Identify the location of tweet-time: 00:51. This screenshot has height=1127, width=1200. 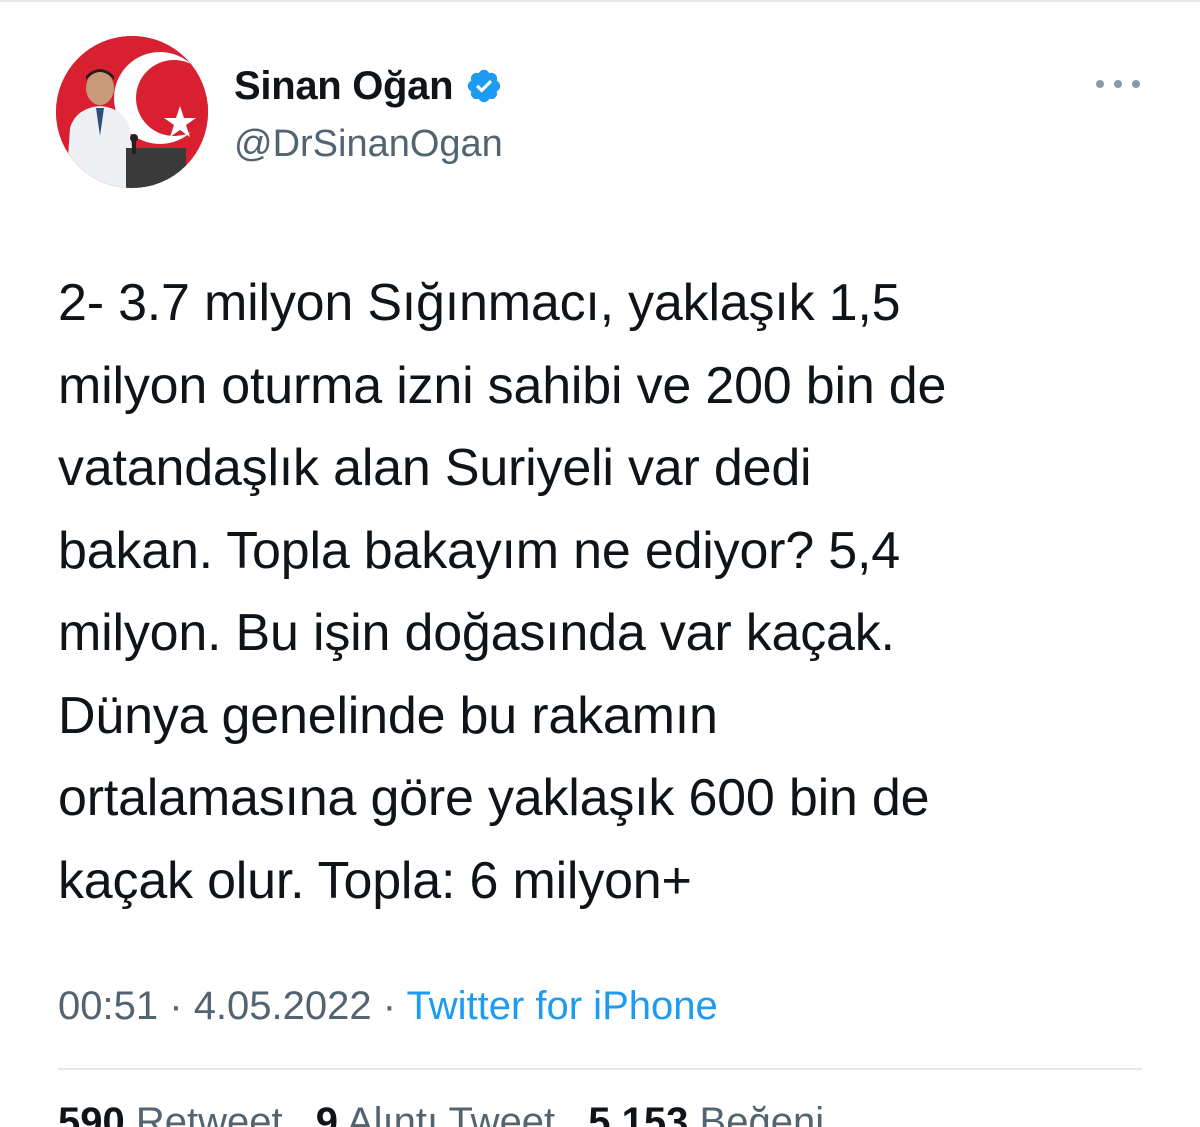
(108, 1006).